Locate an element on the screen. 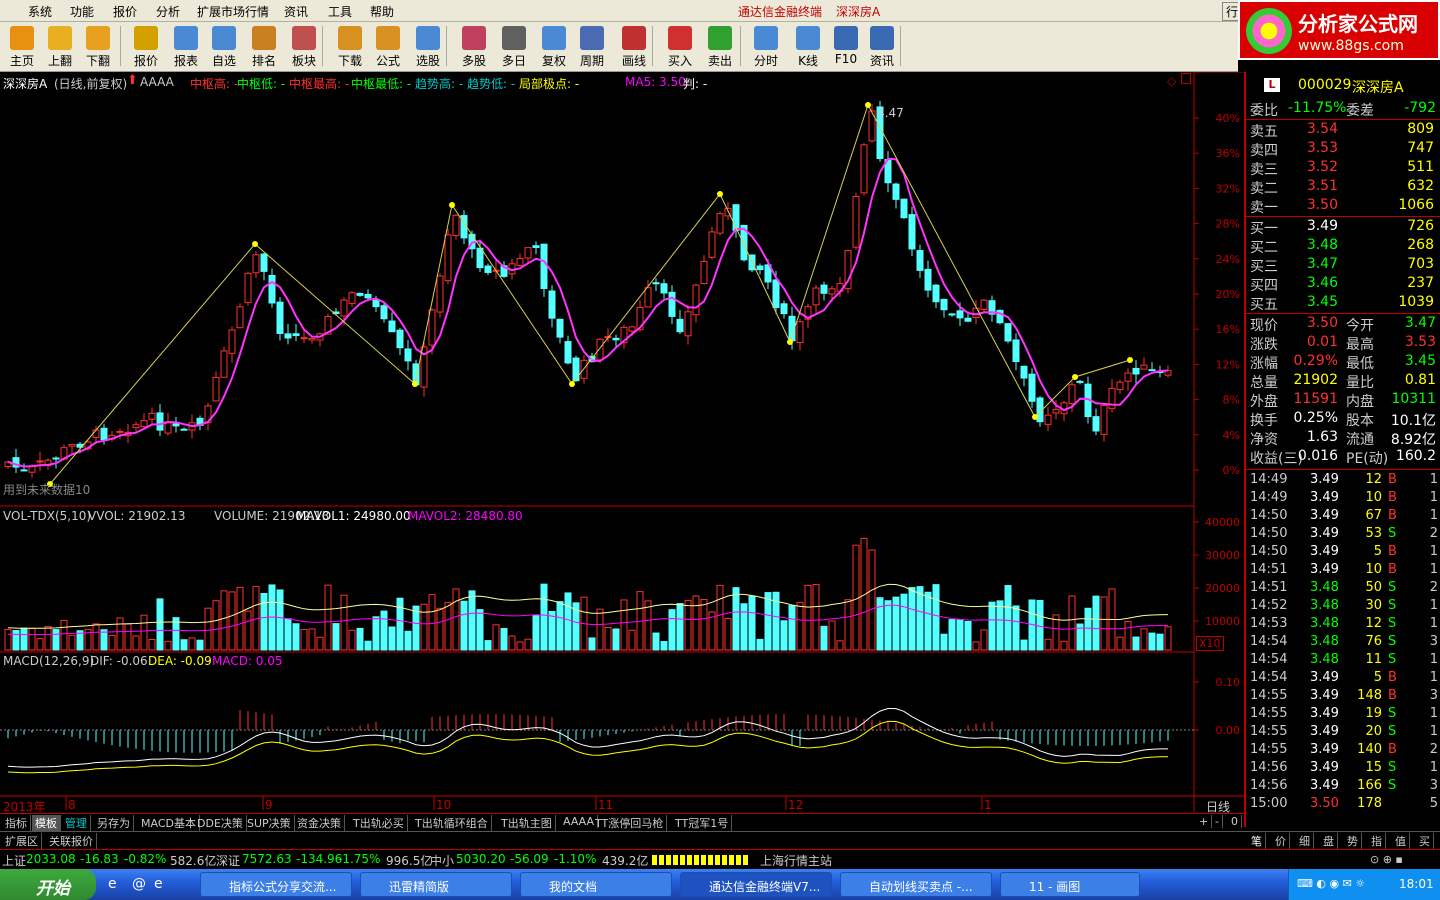 The width and height of the screenshot is (1440, 900). tray-icons: ⌨ ◐ ◉ ✉ ☼ is located at coordinates (1331, 883).